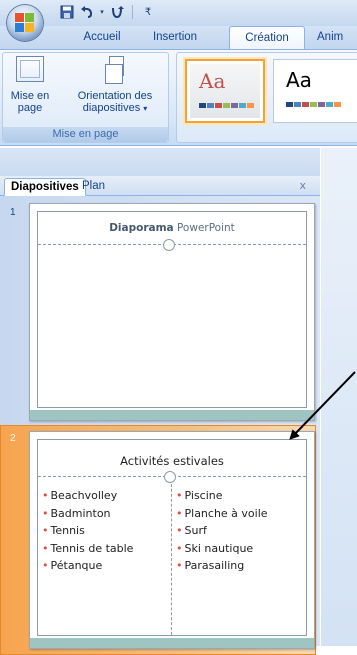  What do you see at coordinates (102, 12) in the screenshot?
I see `undo-dropdown-icon: ▾` at bounding box center [102, 12].